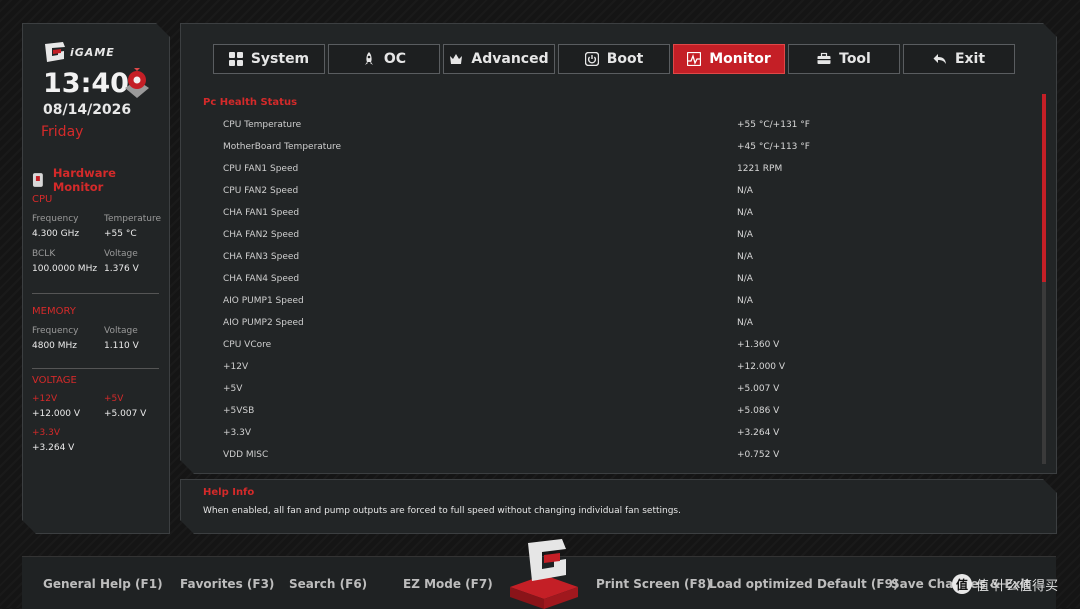  I want to click on health-row-value: +5.086 V, so click(758, 411).